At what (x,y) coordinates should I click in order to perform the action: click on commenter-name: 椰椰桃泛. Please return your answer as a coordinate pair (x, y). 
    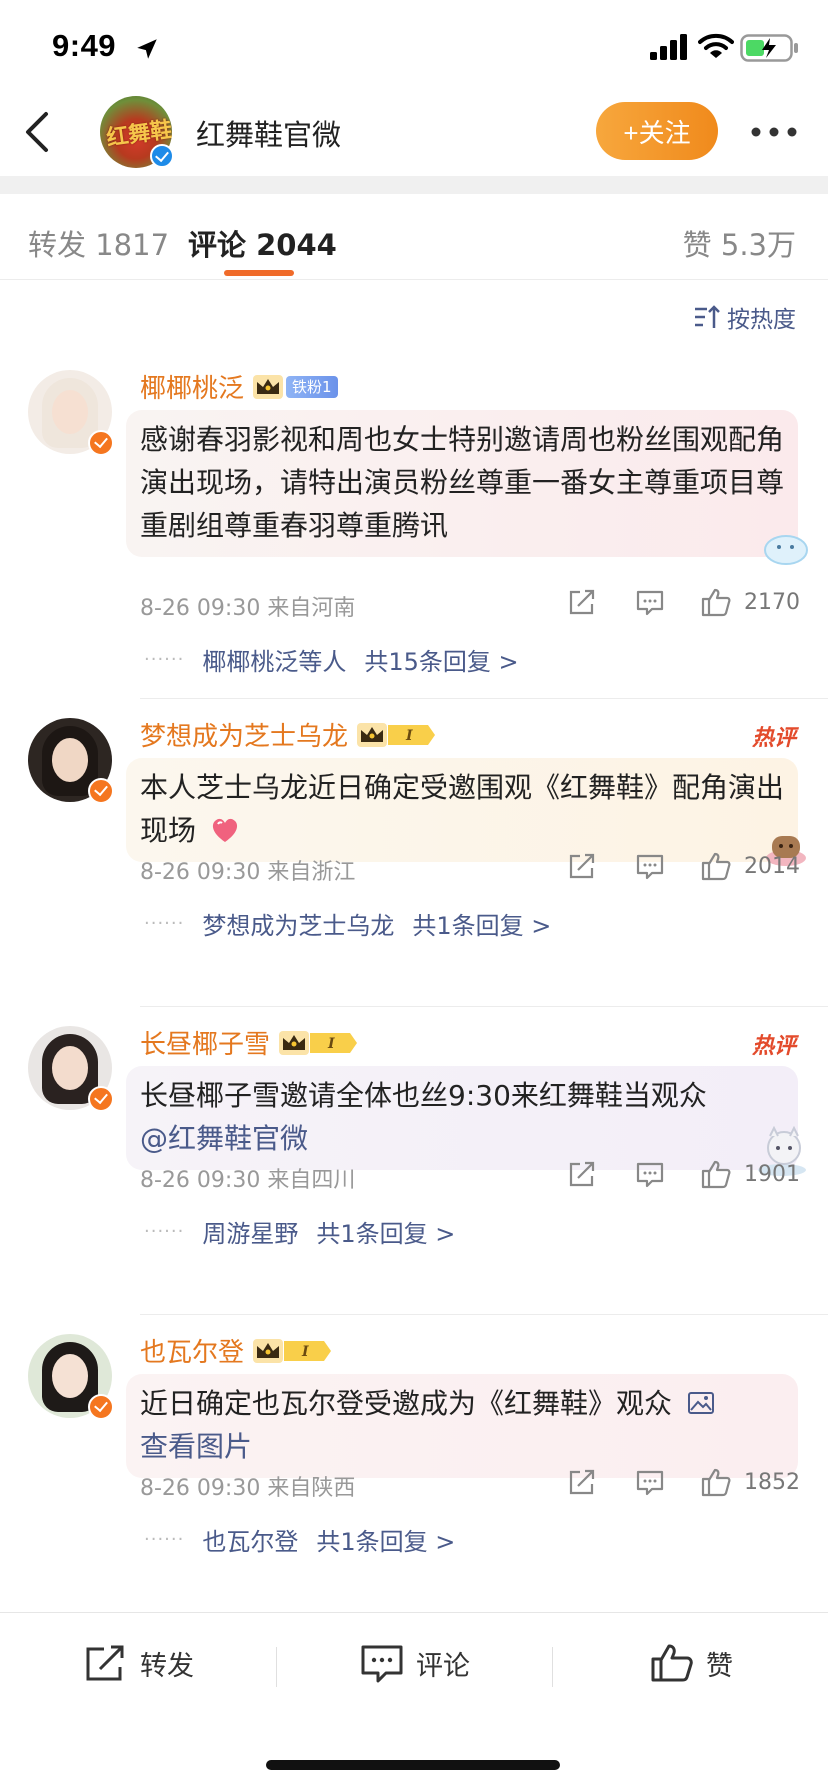
    Looking at the image, I should click on (192, 386).